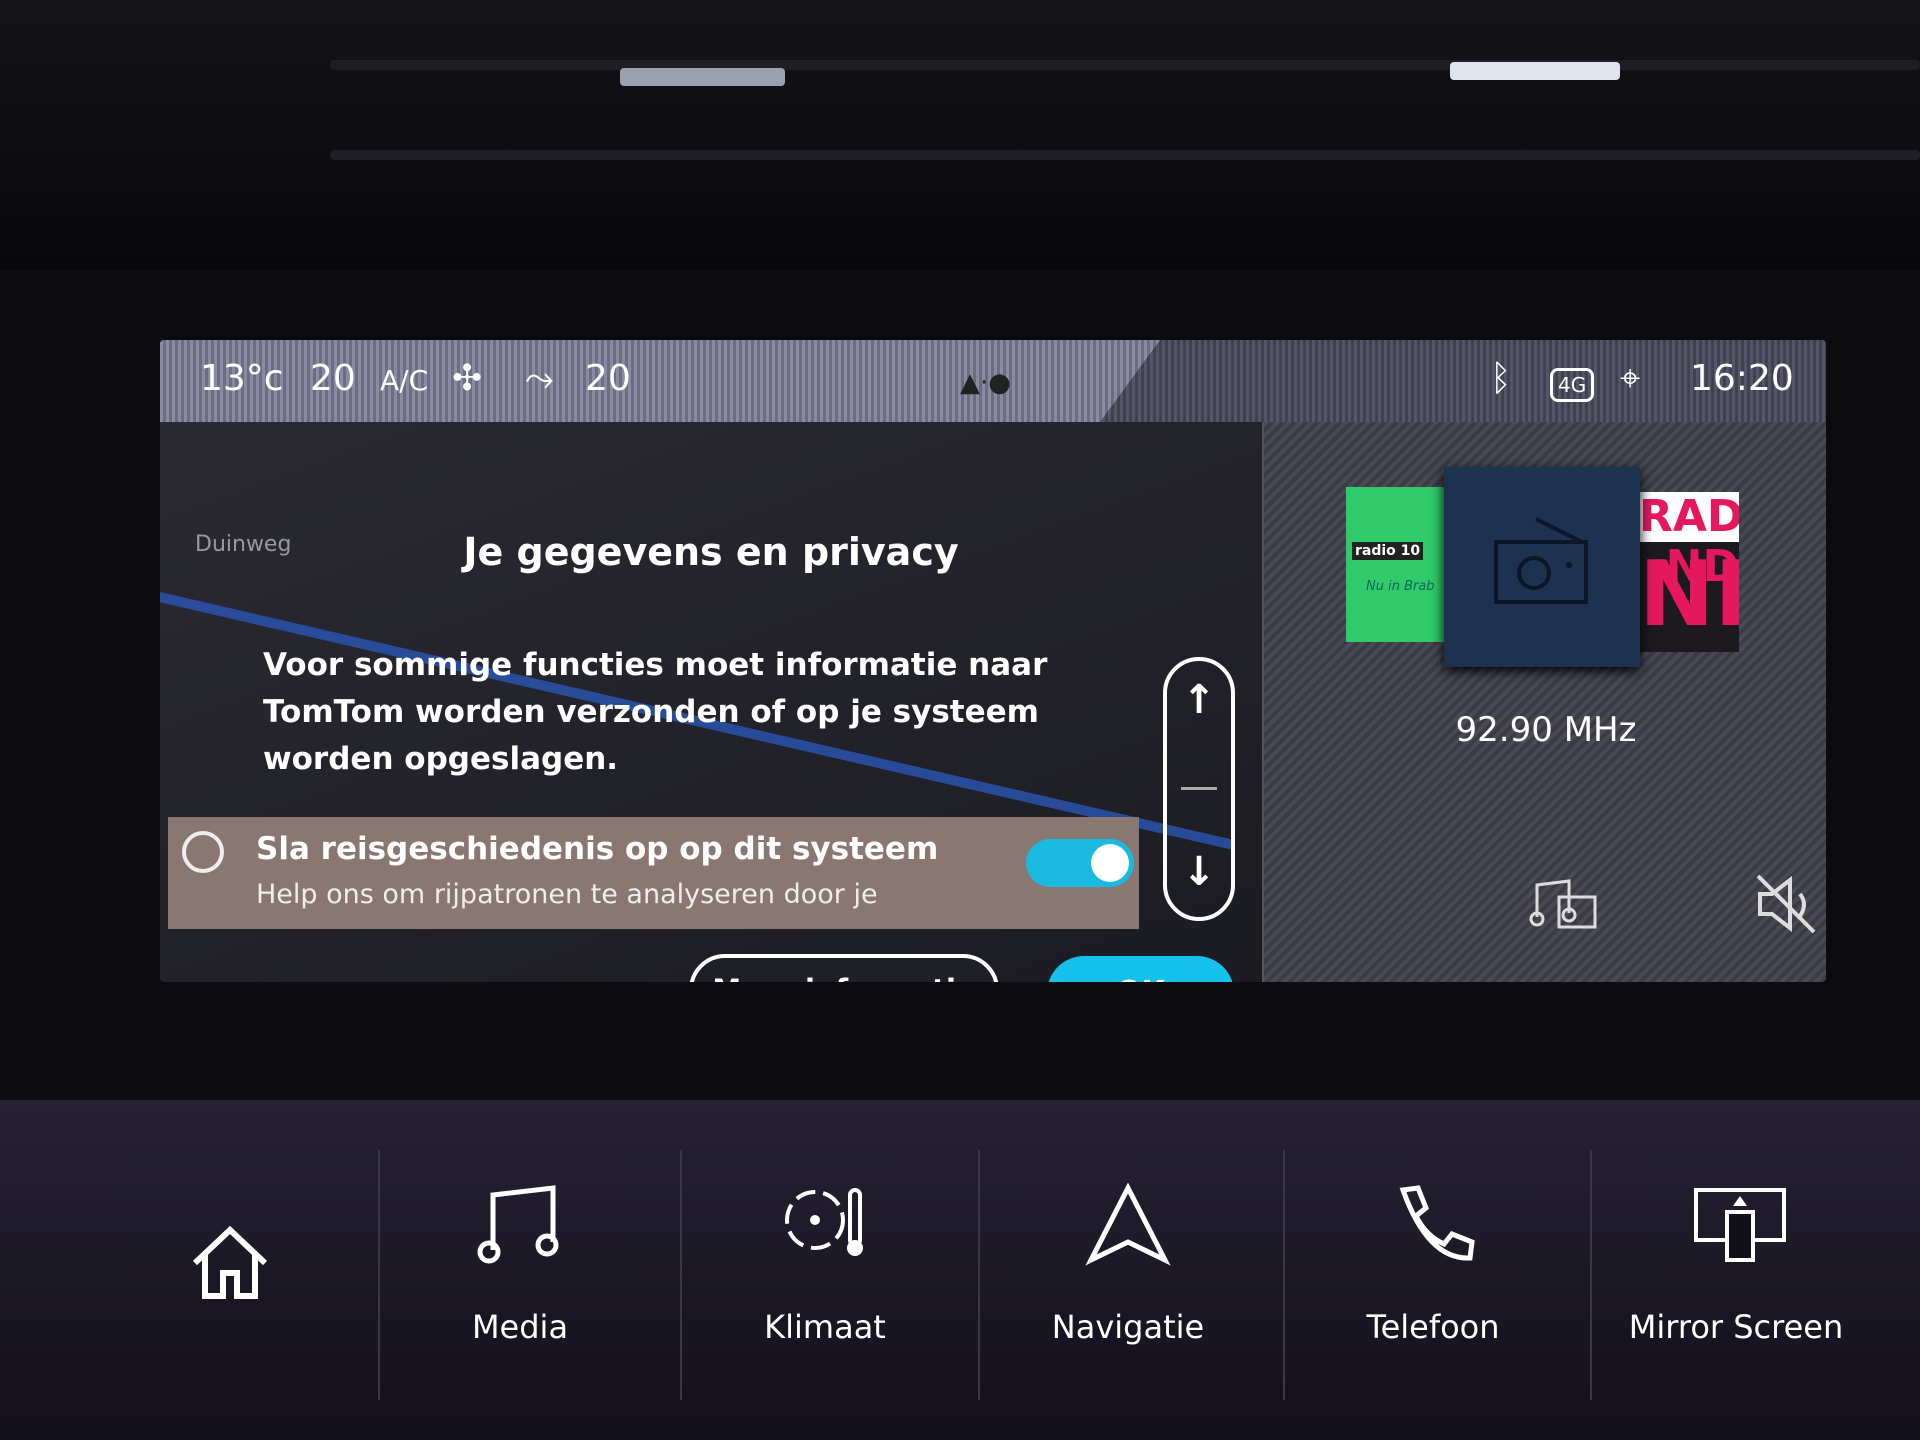  I want to click on dialog-title: Je gegevens en privacy, so click(711, 552).